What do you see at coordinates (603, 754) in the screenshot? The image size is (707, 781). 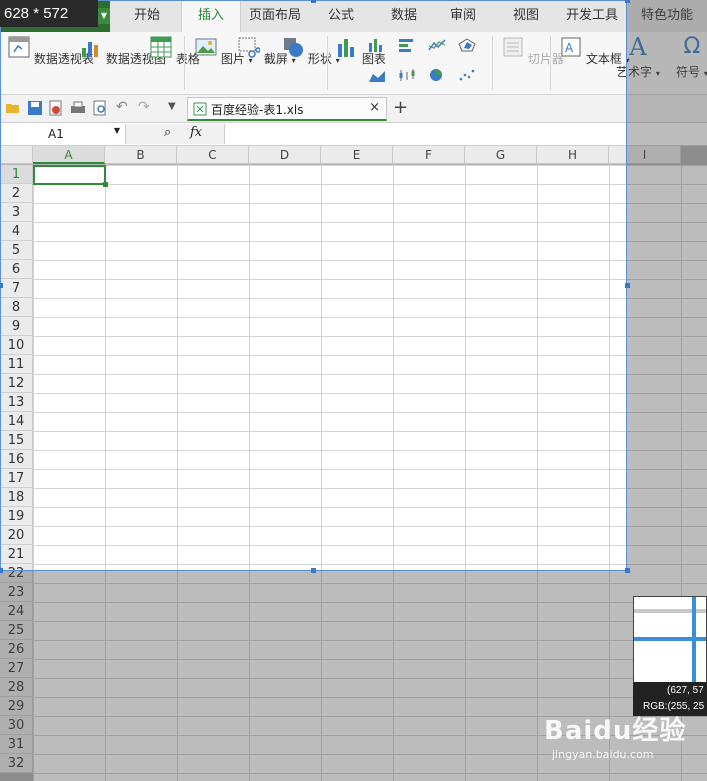 I see `watermark-site: jingyan.baidu.com` at bounding box center [603, 754].